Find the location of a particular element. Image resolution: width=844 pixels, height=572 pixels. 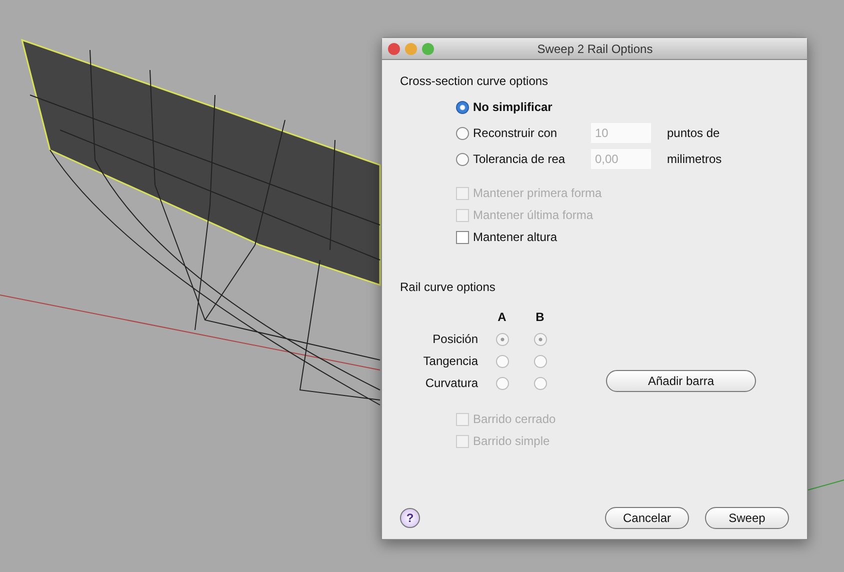

window-title: Sweep 2 Rail Options is located at coordinates (595, 49).